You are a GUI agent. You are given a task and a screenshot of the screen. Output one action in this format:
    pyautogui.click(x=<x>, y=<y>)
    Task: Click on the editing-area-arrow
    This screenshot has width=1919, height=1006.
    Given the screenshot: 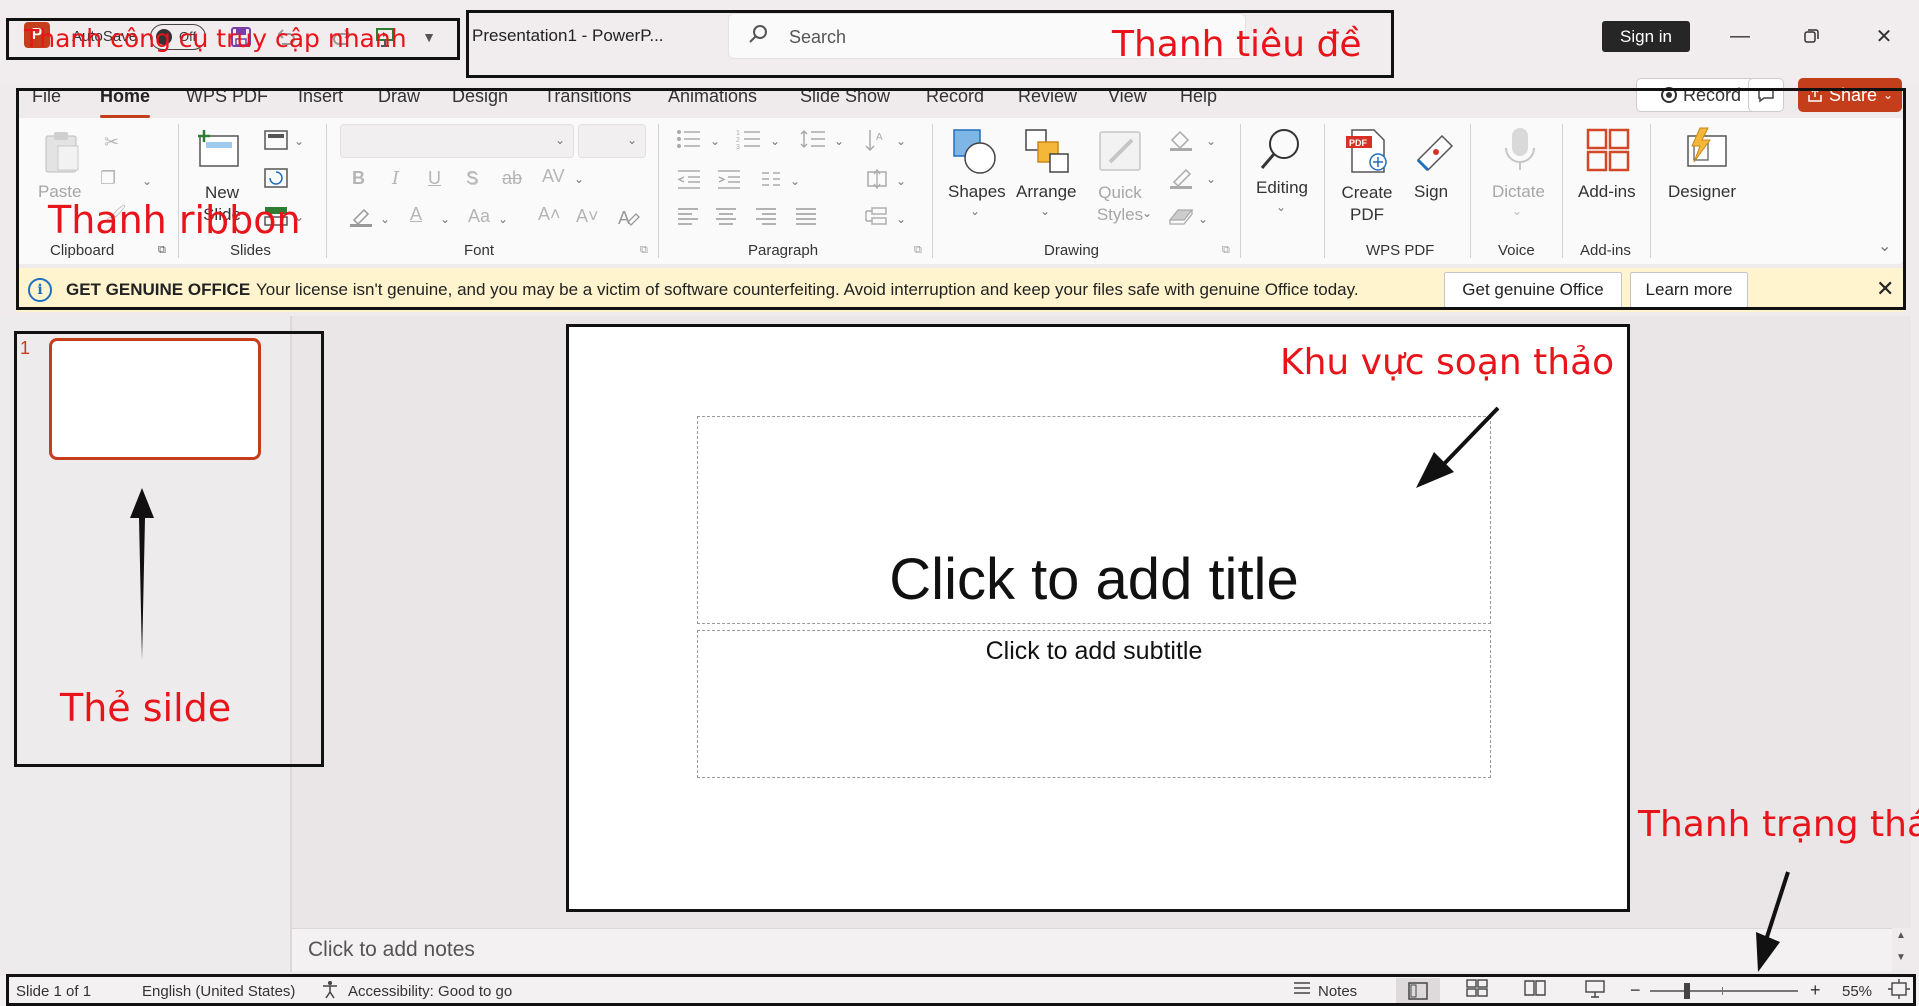 What is the action you would take?
    pyautogui.click(x=1457, y=451)
    